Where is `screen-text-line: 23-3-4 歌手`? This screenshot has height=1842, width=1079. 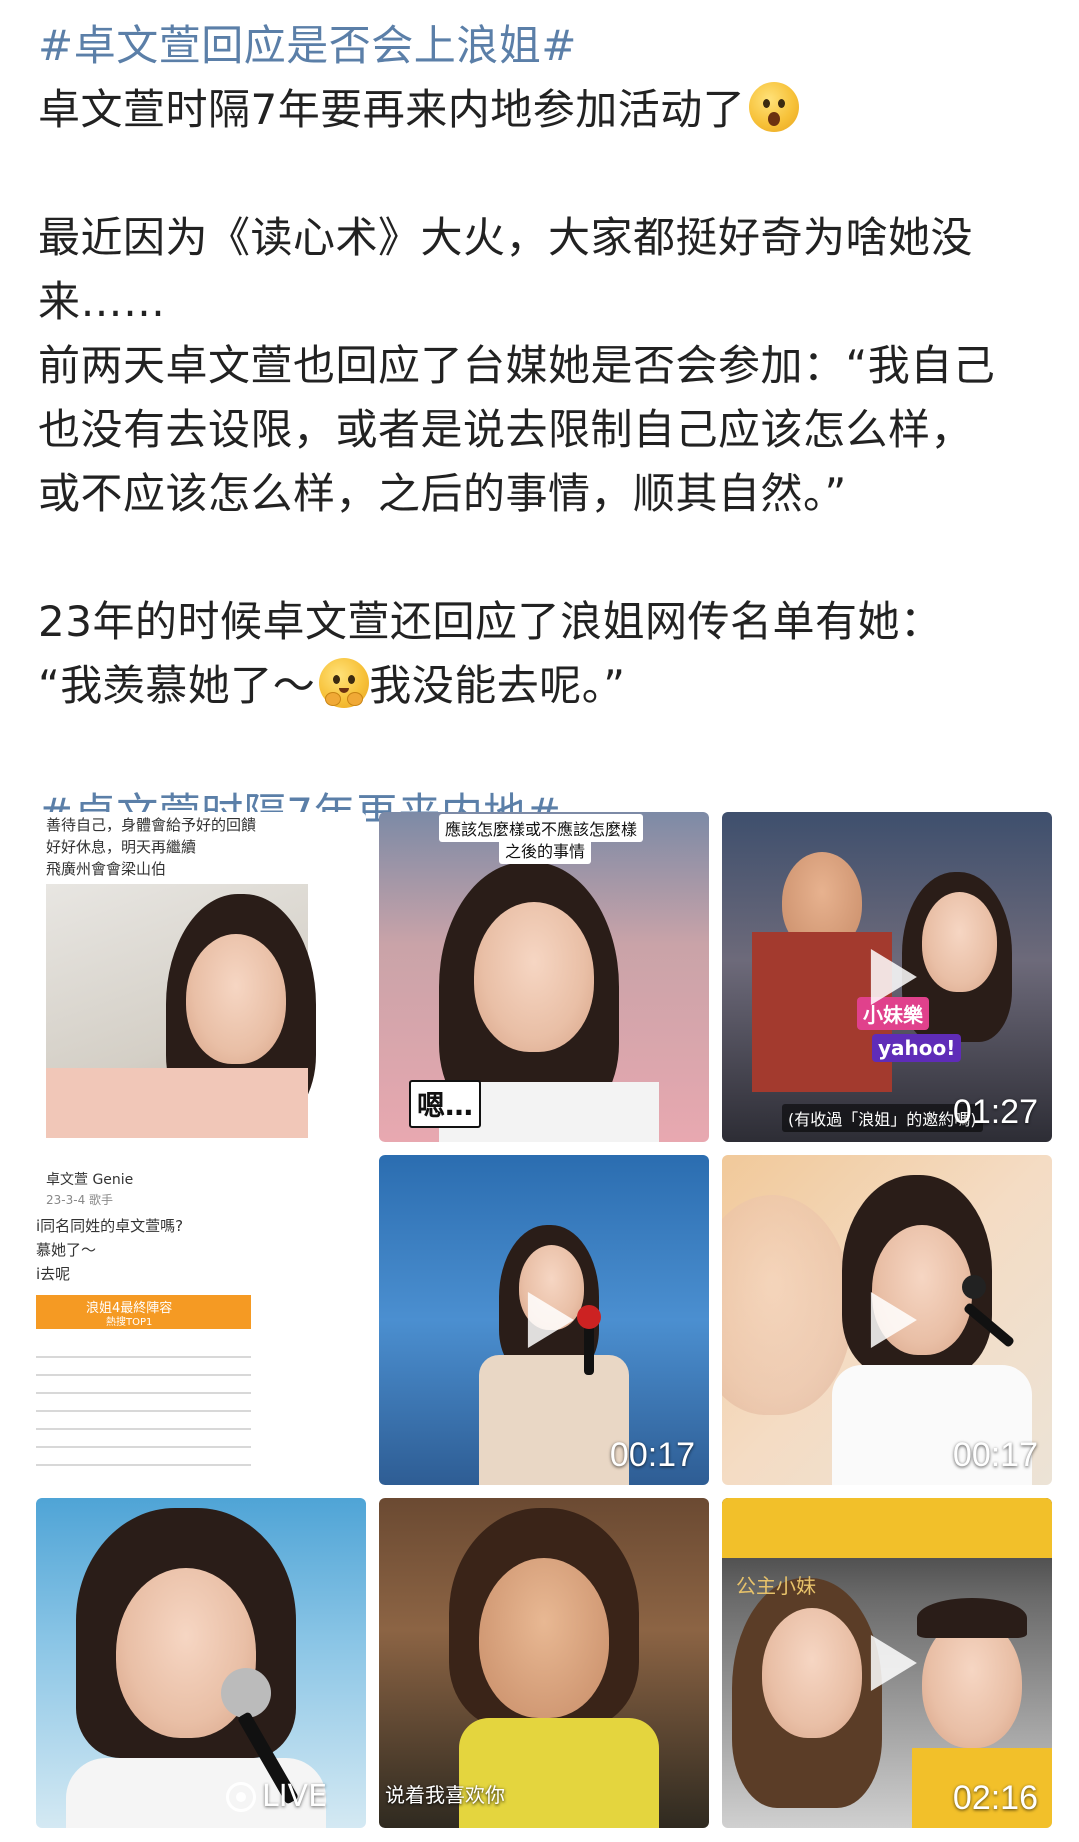 screen-text-line: 23-3-4 歌手 is located at coordinates (80, 1200).